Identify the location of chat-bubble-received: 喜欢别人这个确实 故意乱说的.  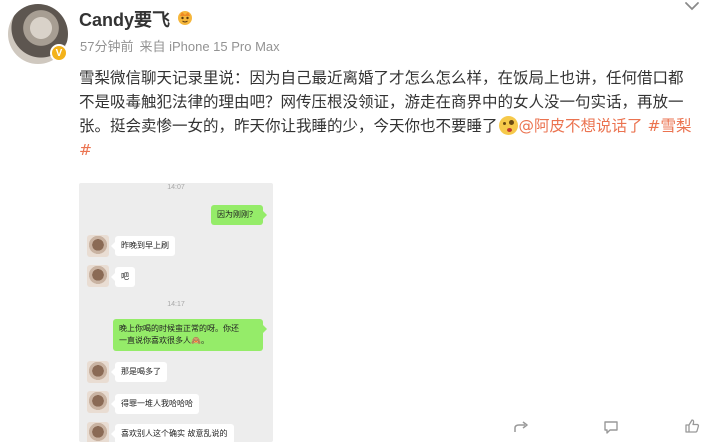
(172, 433).